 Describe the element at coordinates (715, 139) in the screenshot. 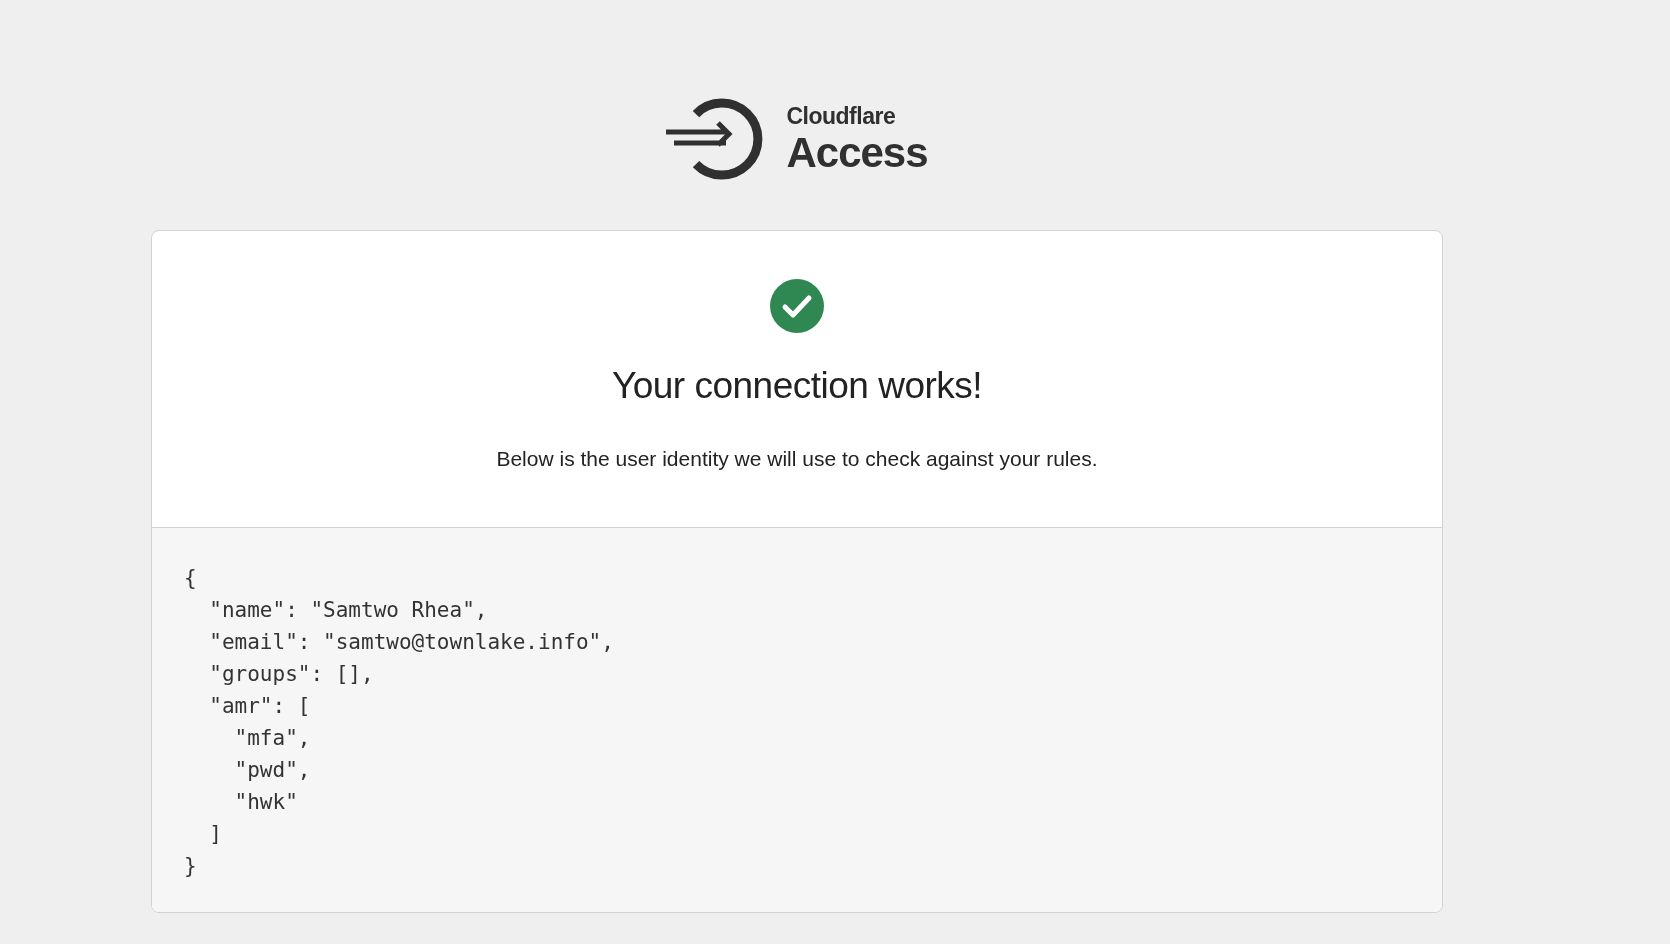

I see `logo-icon` at that location.